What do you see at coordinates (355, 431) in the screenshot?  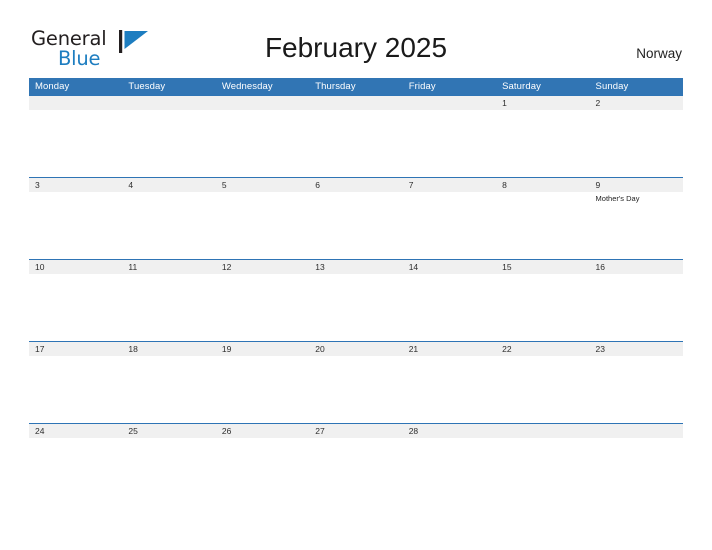 I see `day-cell: 27` at bounding box center [355, 431].